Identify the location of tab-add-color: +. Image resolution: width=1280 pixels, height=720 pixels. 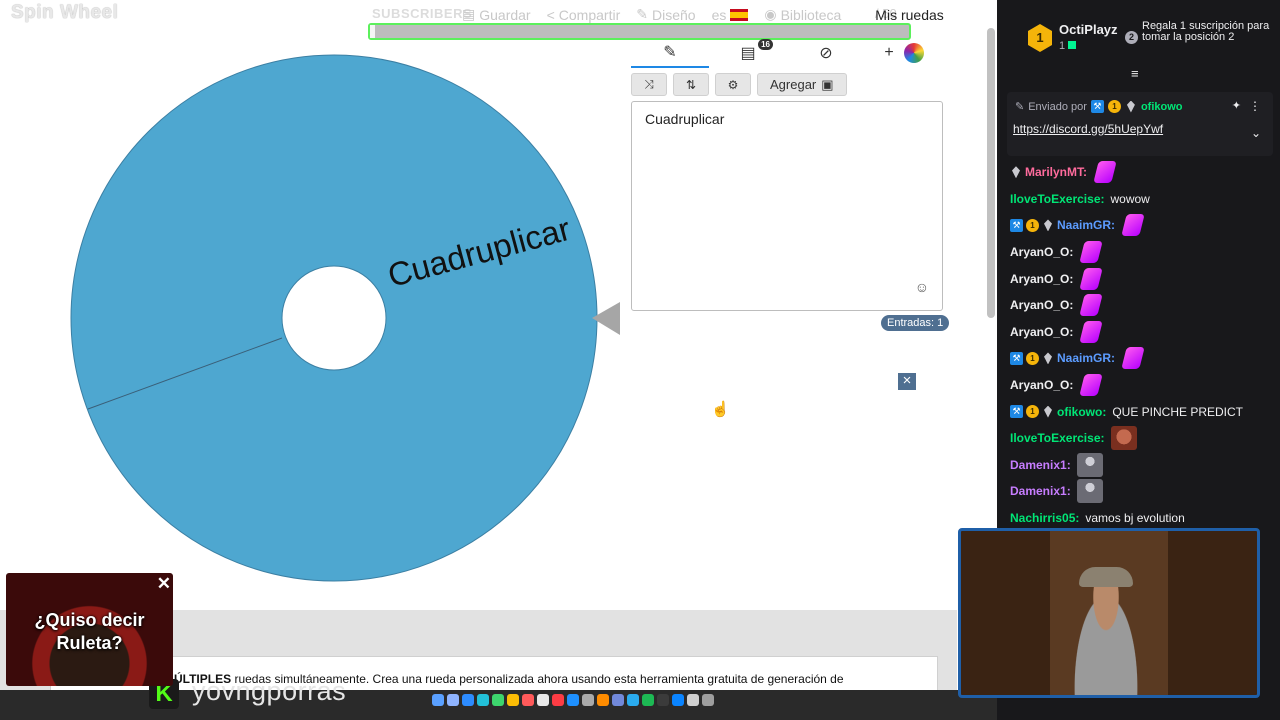
(904, 53).